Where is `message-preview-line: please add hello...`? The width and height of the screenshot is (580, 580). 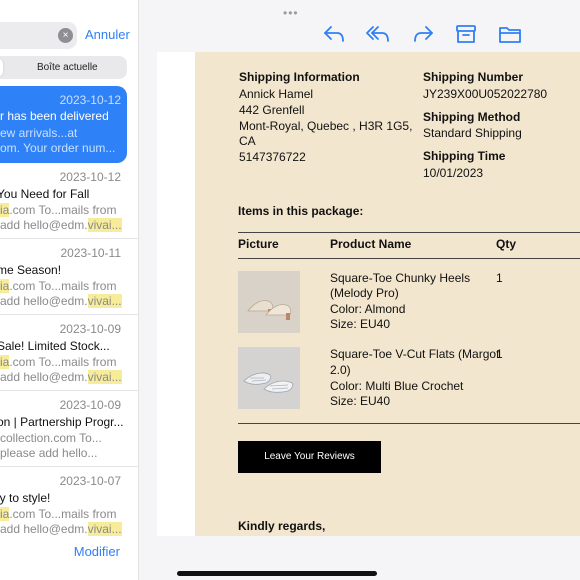 message-preview-line: please add hello... is located at coordinates (48, 453).